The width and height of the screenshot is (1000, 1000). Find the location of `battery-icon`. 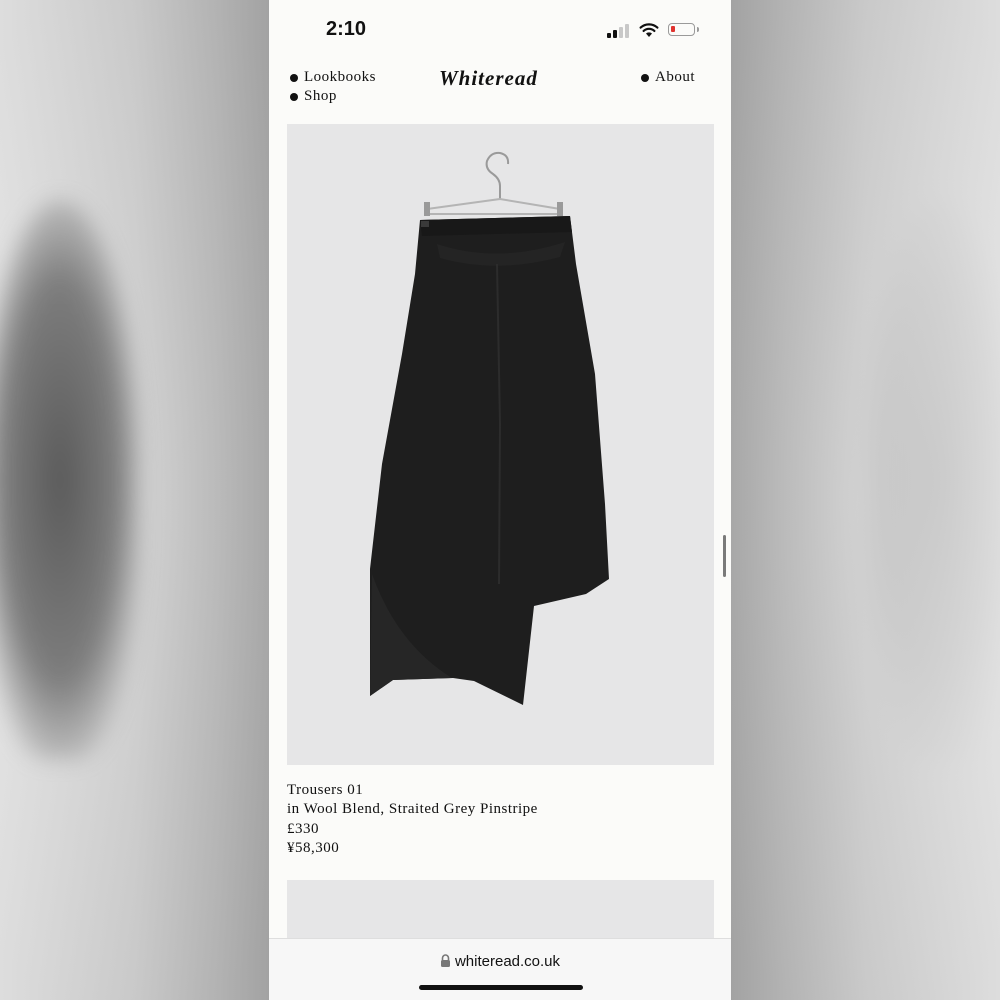

battery-icon is located at coordinates (683, 29).